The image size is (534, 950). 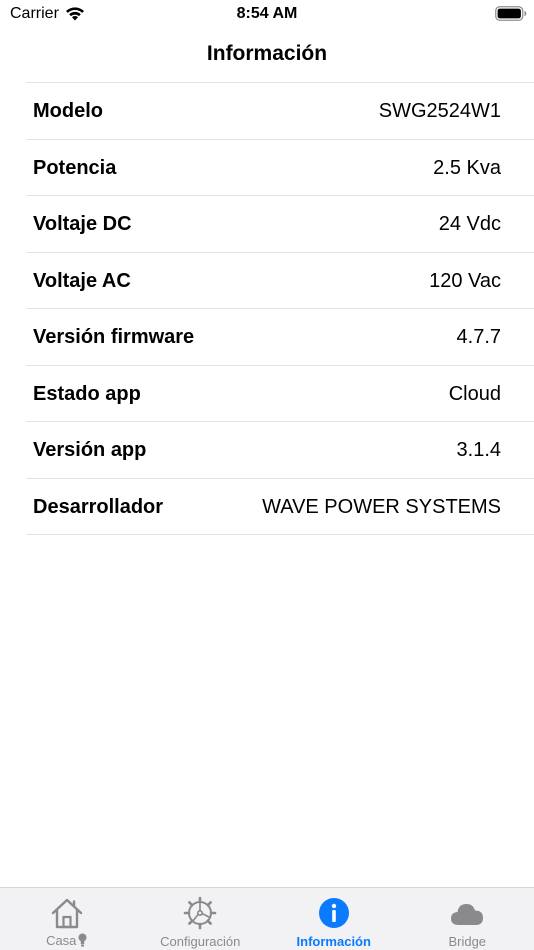 What do you see at coordinates (200, 913) in the screenshot?
I see `gear-icon` at bounding box center [200, 913].